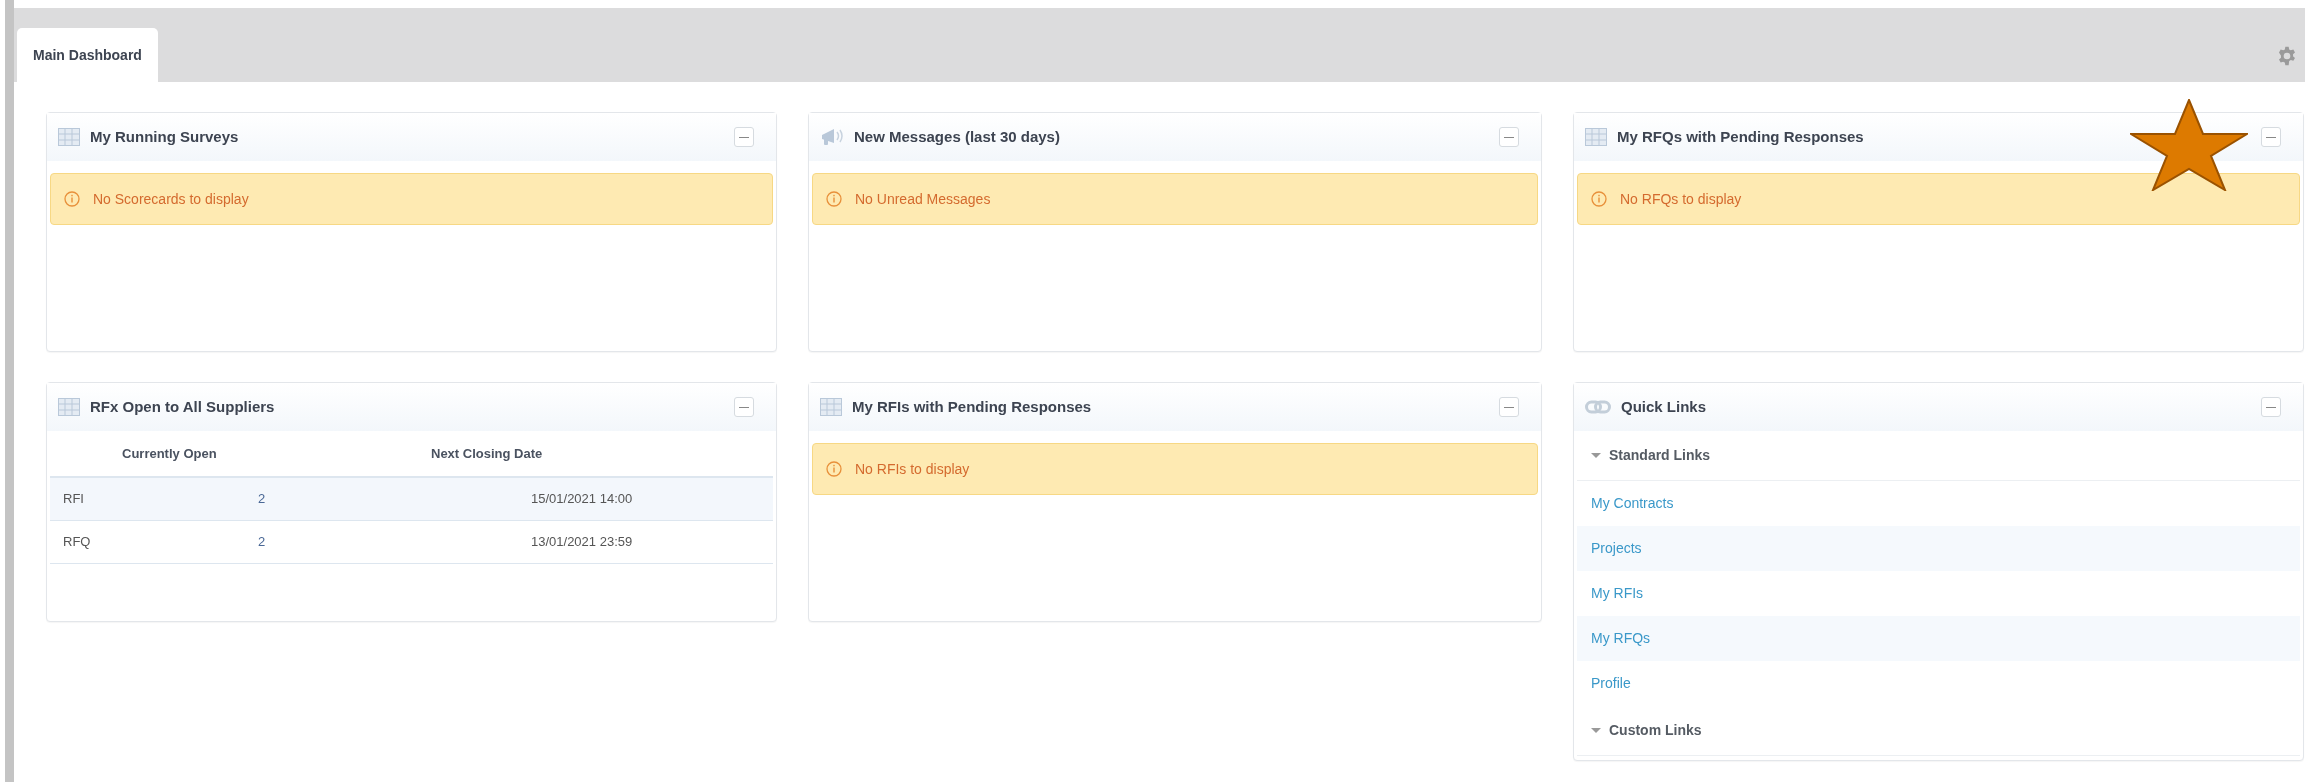 The height and width of the screenshot is (782, 2305). What do you see at coordinates (1632, 503) in the screenshot?
I see `quick-link: My Contracts` at bounding box center [1632, 503].